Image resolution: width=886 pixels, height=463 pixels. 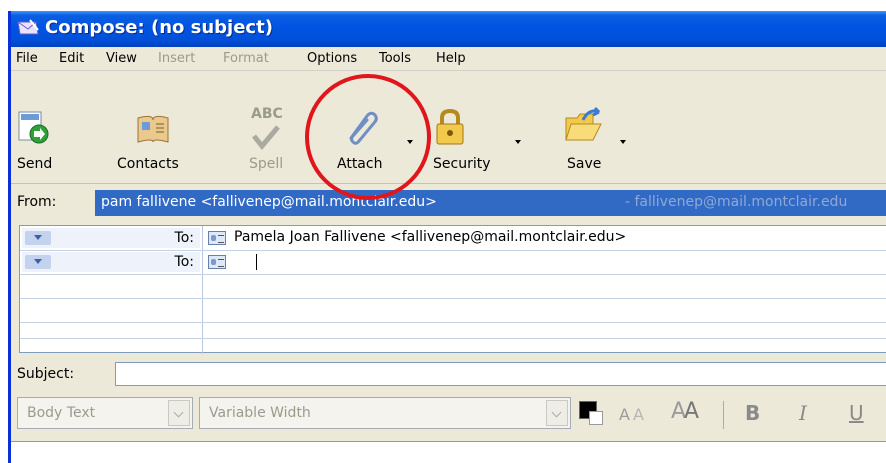 What do you see at coordinates (332, 58) in the screenshot?
I see `menu-options: Options` at bounding box center [332, 58].